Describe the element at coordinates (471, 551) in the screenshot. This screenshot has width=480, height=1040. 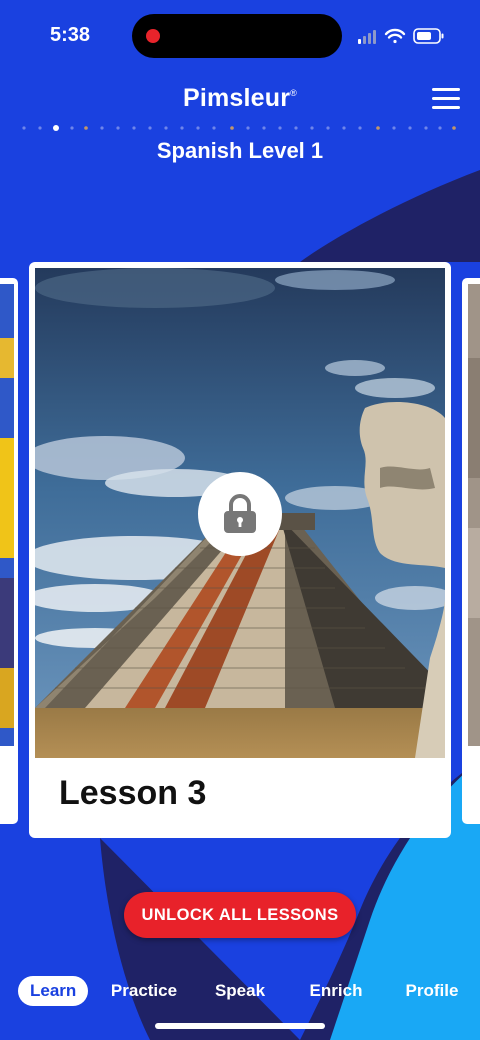
I see `next-lesson-card` at that location.